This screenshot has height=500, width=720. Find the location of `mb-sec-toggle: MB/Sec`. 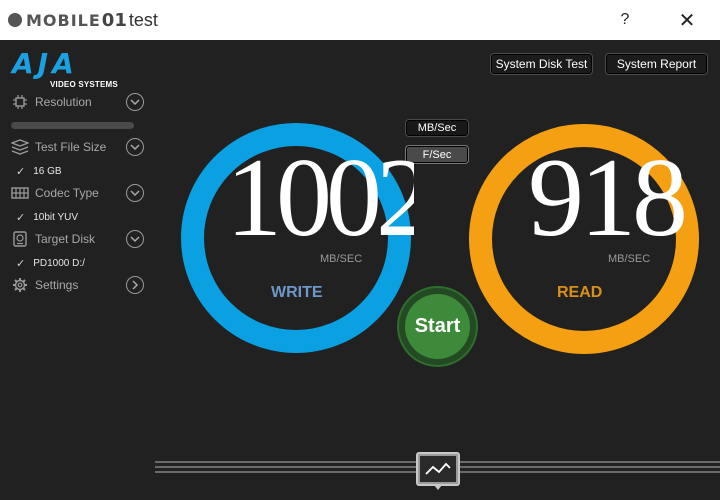

mb-sec-toggle: MB/Sec is located at coordinates (437, 128).